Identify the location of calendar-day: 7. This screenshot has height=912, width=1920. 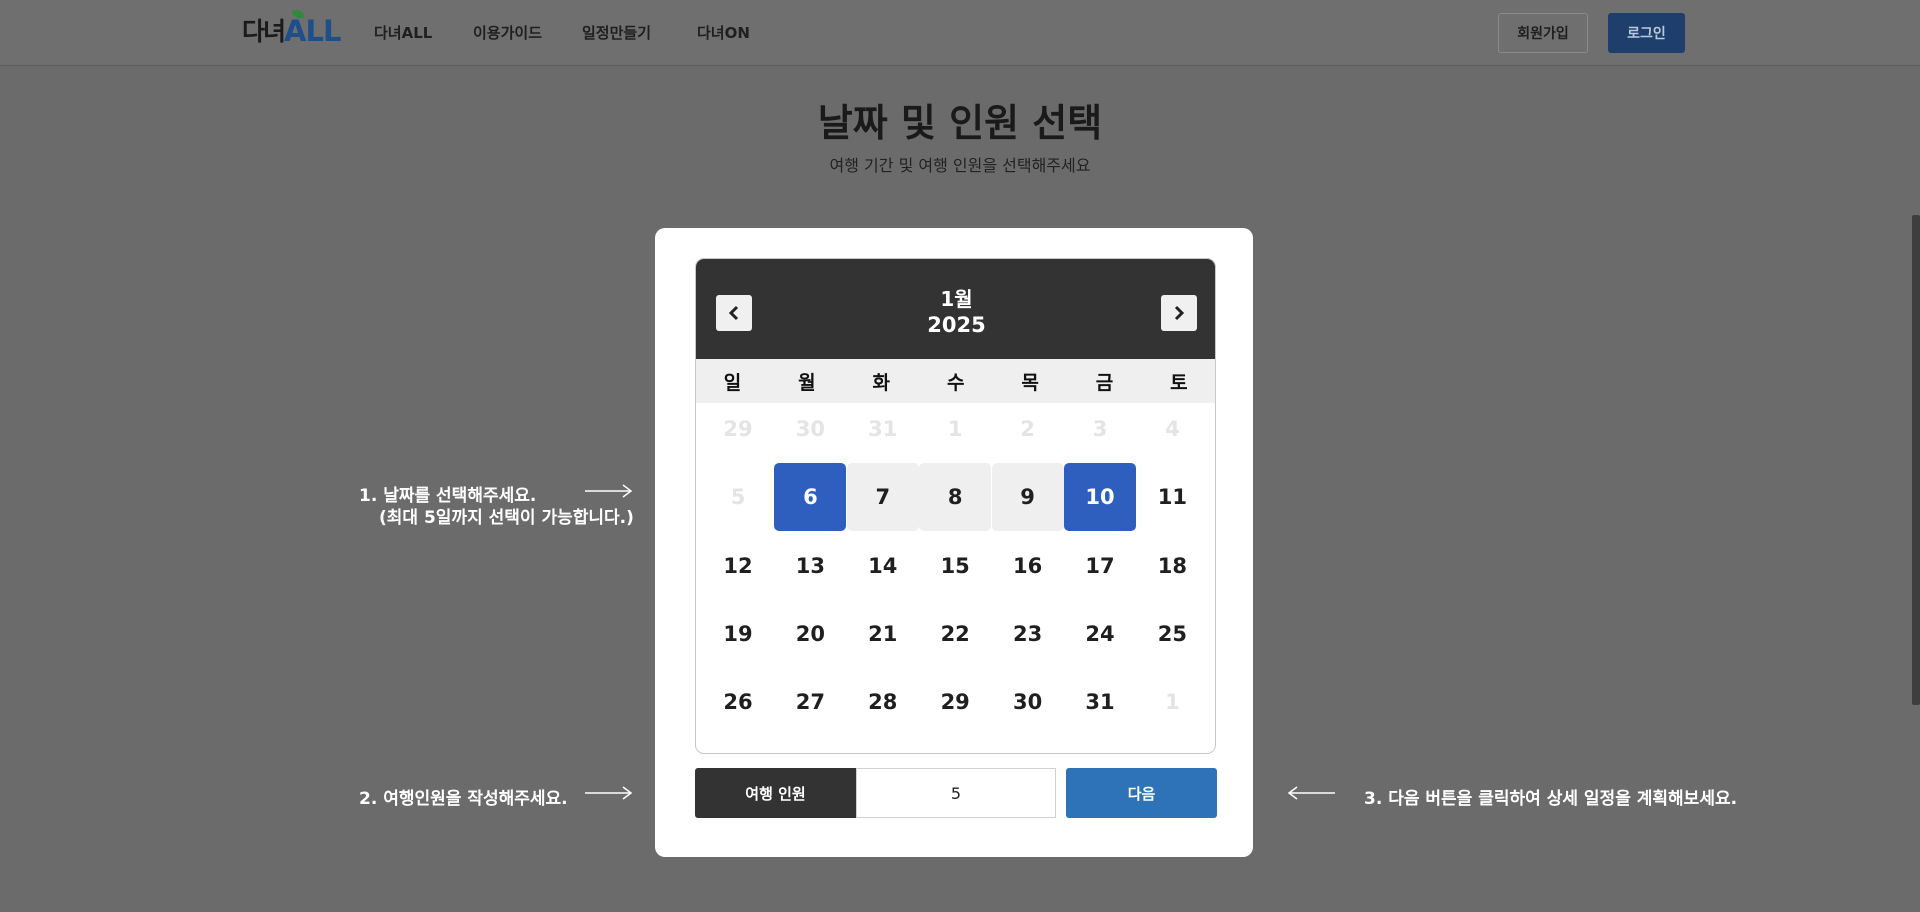
(882, 497).